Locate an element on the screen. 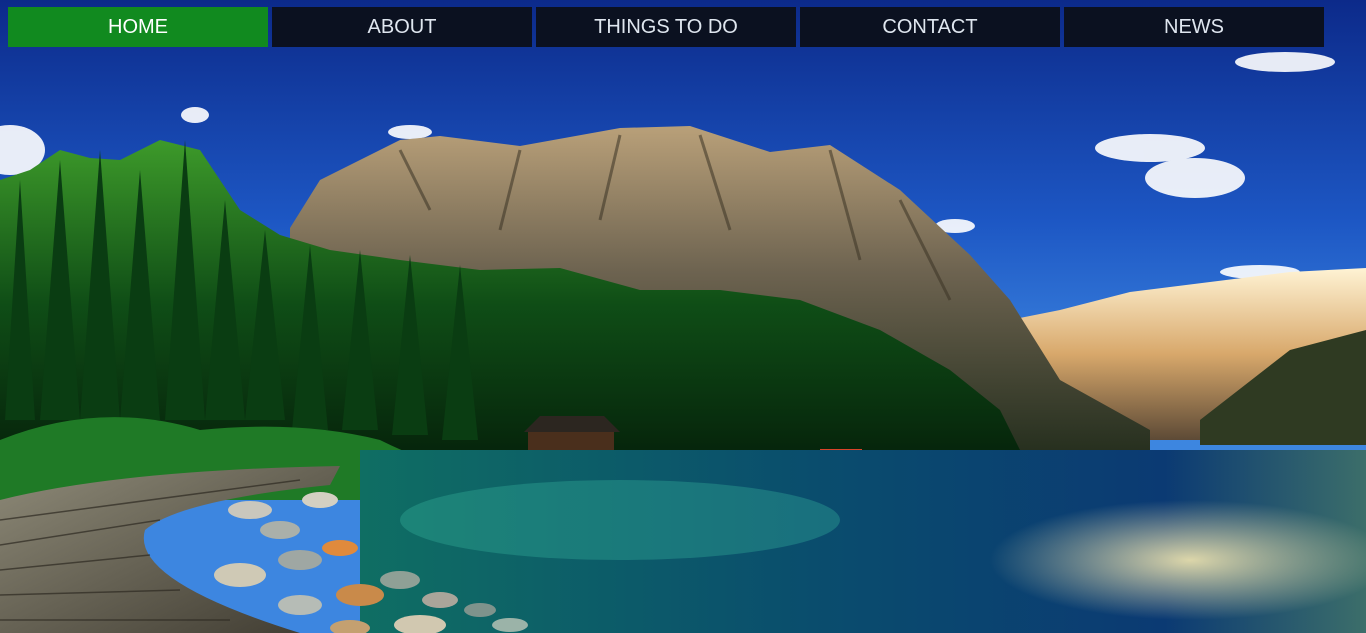 This screenshot has width=1366, height=633. nav-about: ABOUT is located at coordinates (402, 27).